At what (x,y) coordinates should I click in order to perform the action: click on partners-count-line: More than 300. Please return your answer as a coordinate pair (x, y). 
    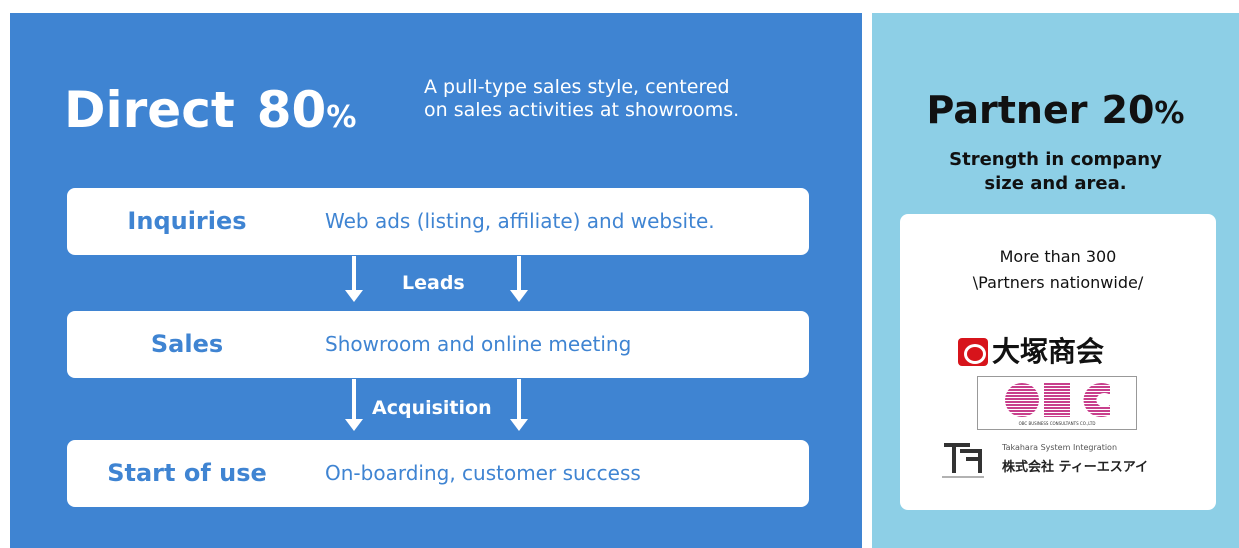
    Looking at the image, I should click on (1058, 256).